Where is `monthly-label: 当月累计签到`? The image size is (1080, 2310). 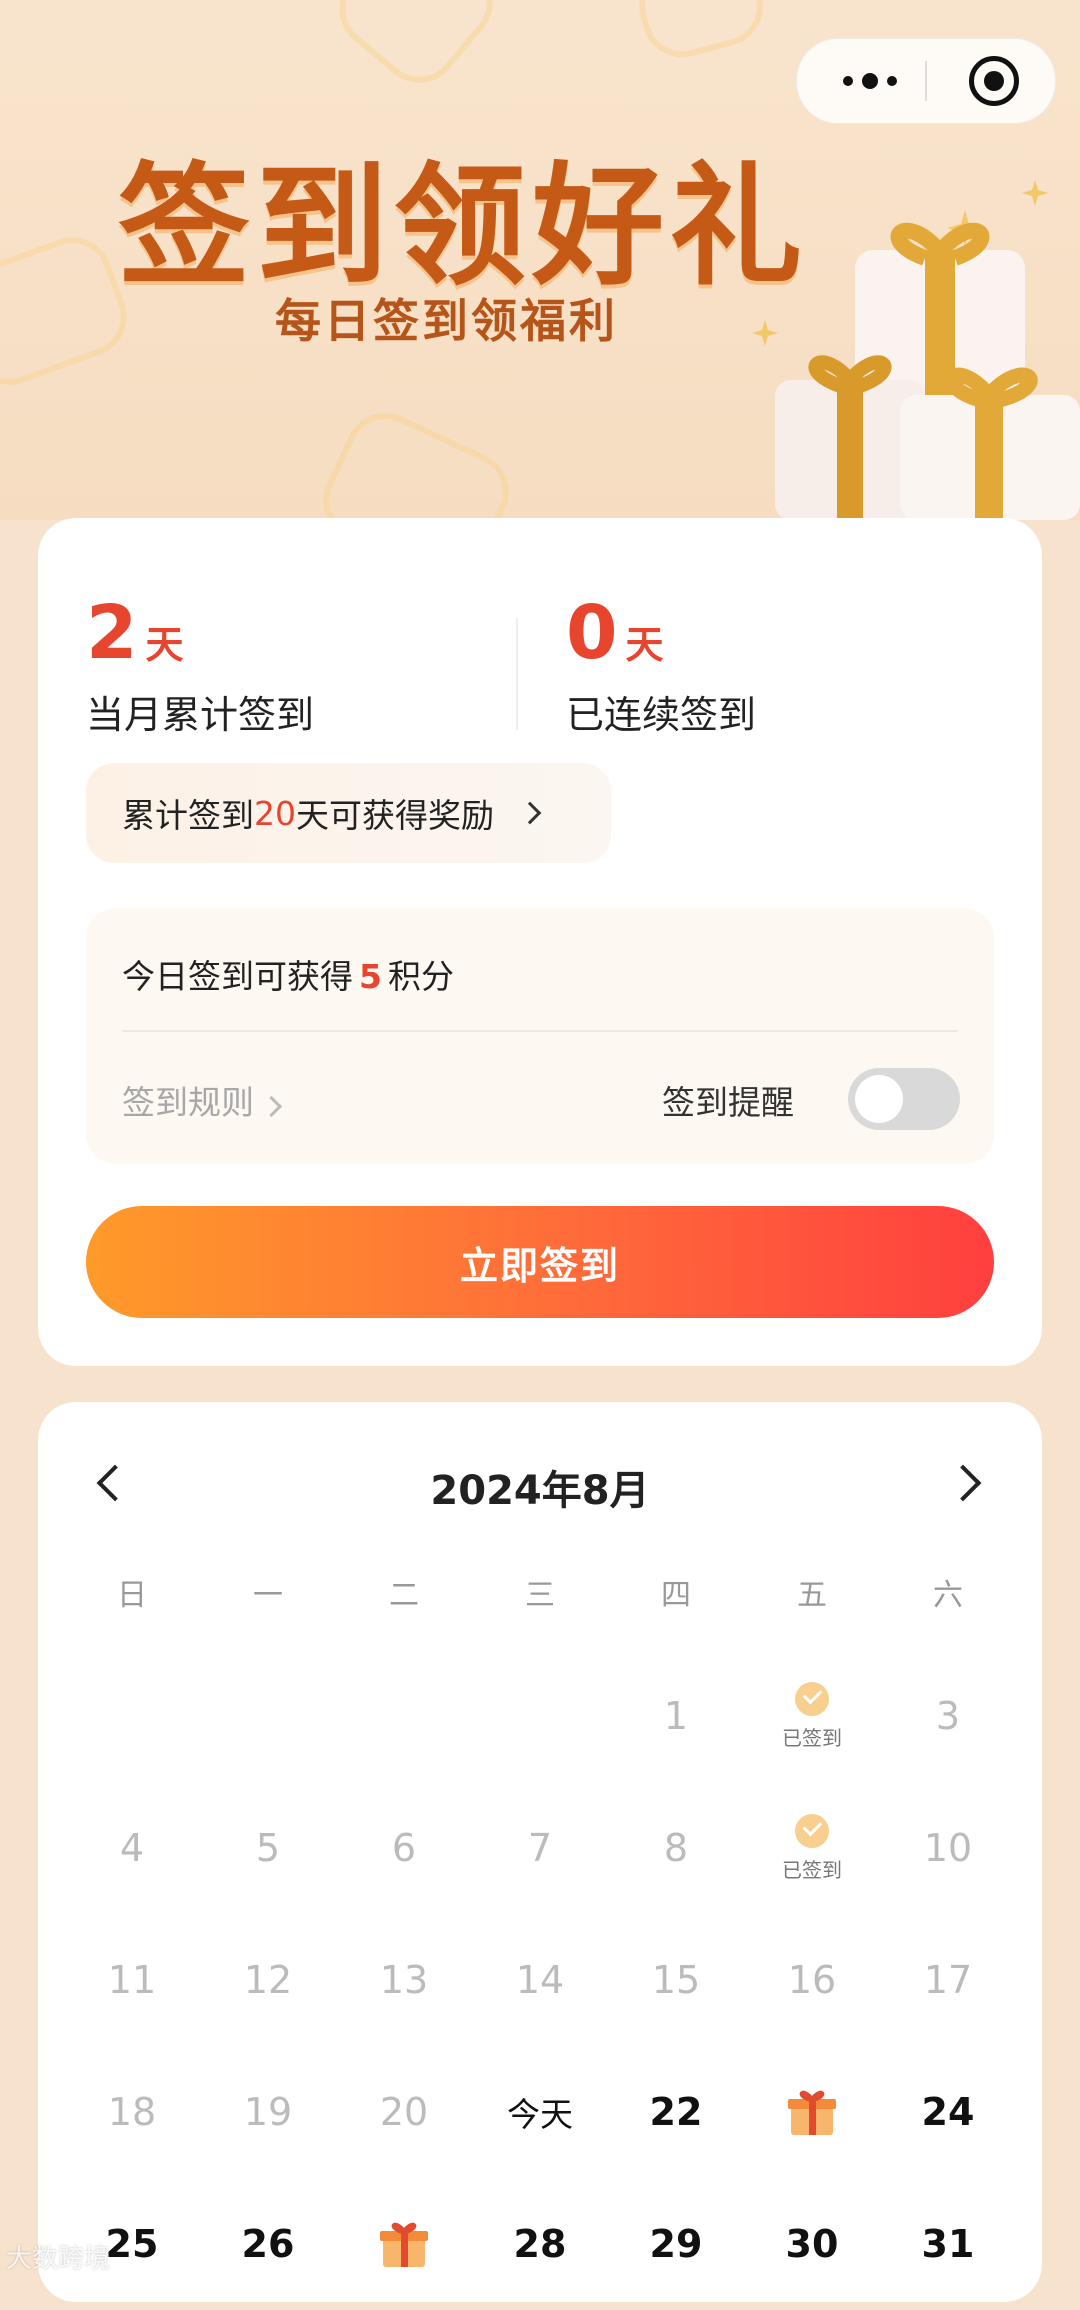 monthly-label: 当月累计签到 is located at coordinates (200, 715).